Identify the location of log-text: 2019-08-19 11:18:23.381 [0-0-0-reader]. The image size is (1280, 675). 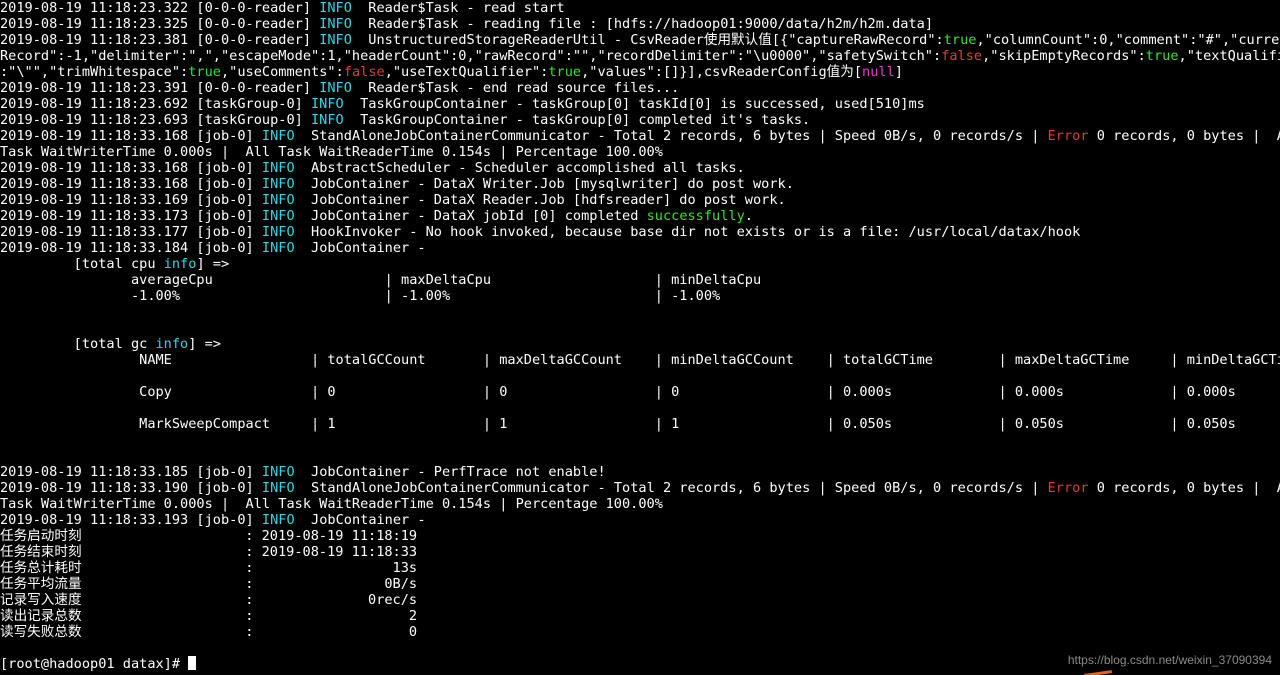
(160, 40).